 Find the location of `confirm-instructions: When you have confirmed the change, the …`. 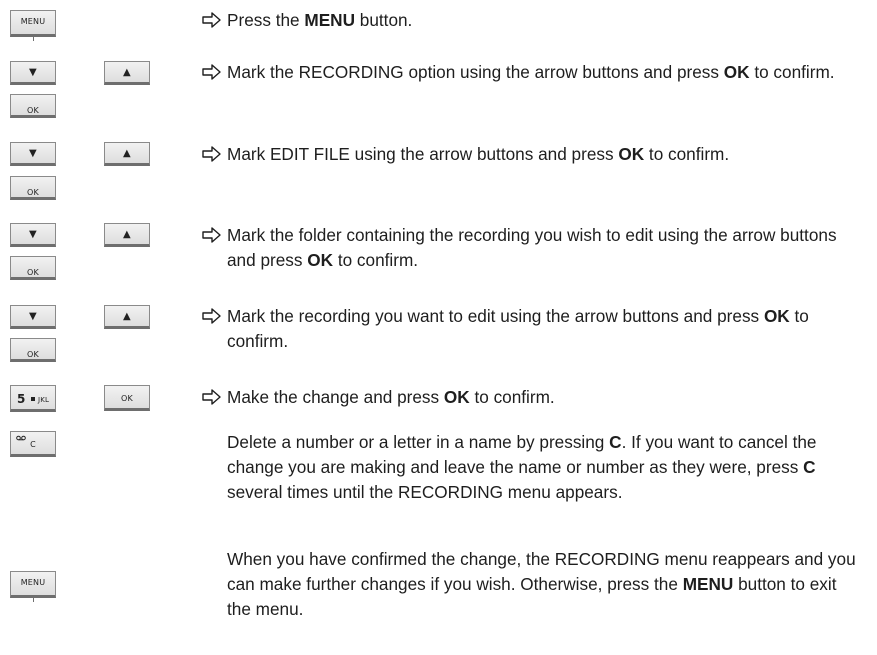

confirm-instructions: When you have confirmed the change, the … is located at coordinates (541, 584).